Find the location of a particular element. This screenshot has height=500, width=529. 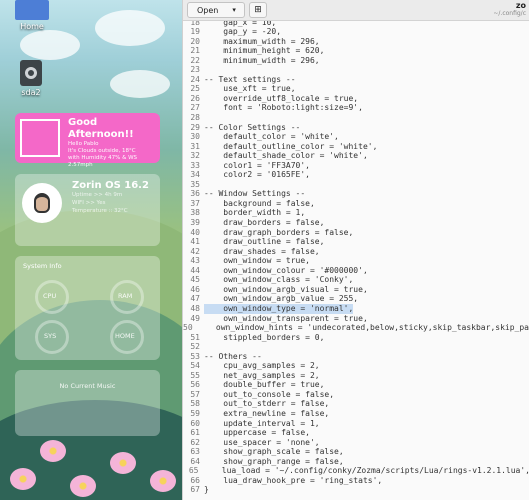

line-text: default_shade_color = 'white', is located at coordinates (286, 156).